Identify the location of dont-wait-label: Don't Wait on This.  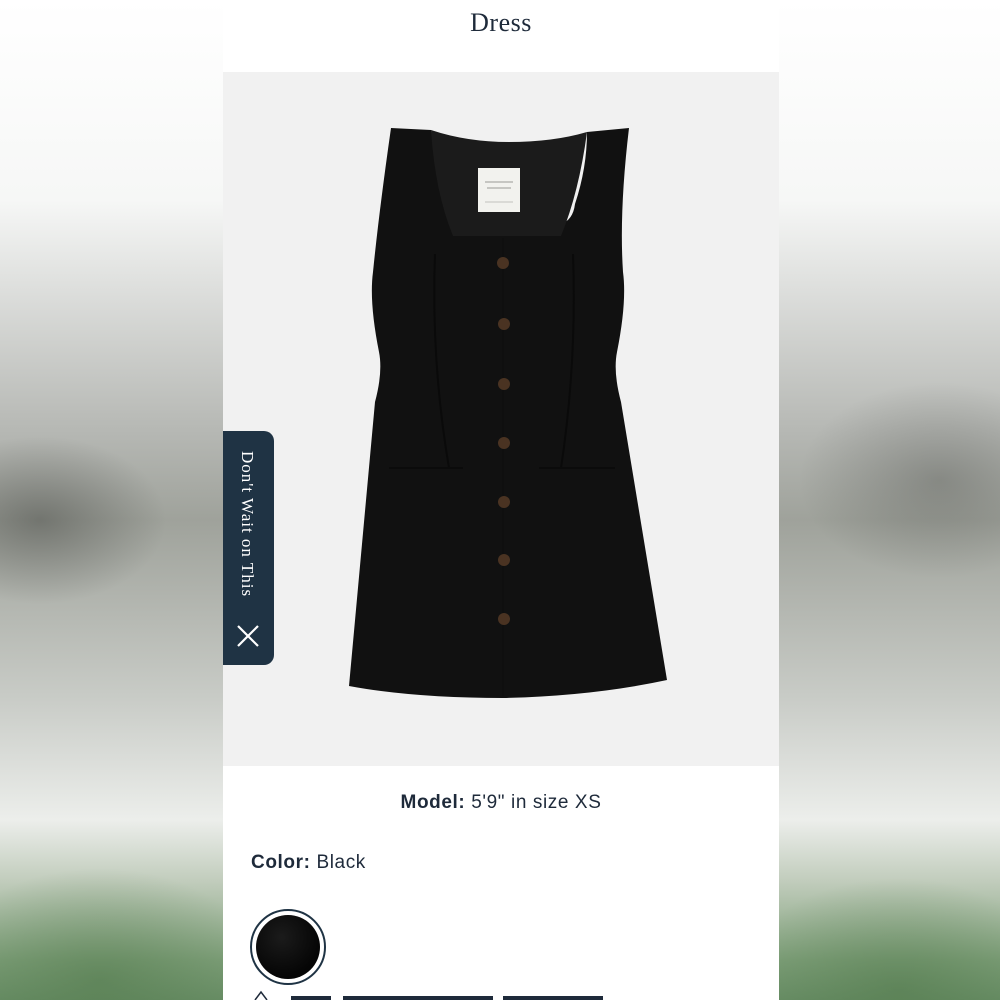
(247, 524).